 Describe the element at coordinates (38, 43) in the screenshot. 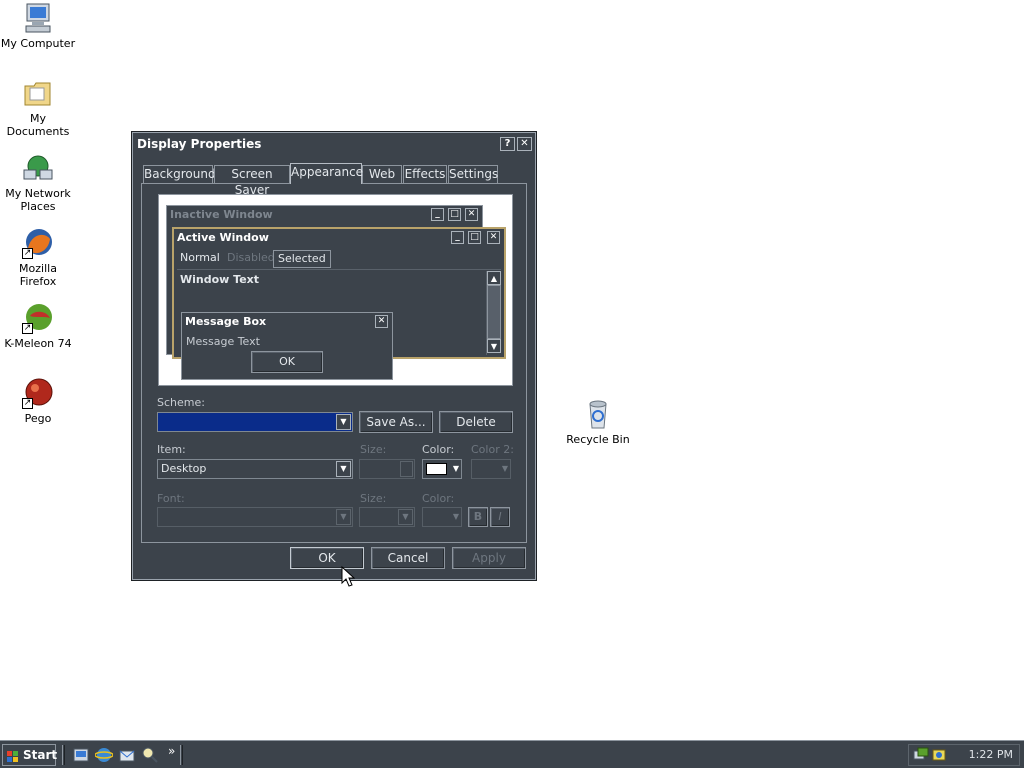

I see `icon-label: My Computer` at that location.